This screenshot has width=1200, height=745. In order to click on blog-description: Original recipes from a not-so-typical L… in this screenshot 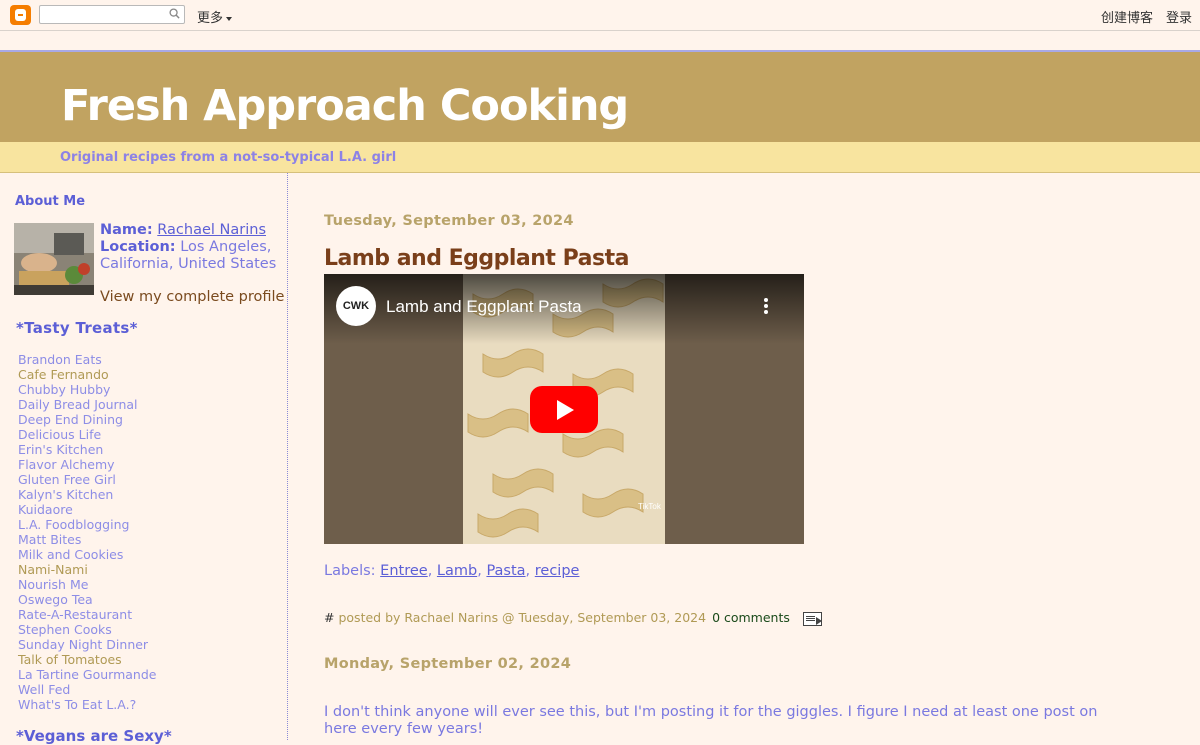, I will do `click(228, 157)`.